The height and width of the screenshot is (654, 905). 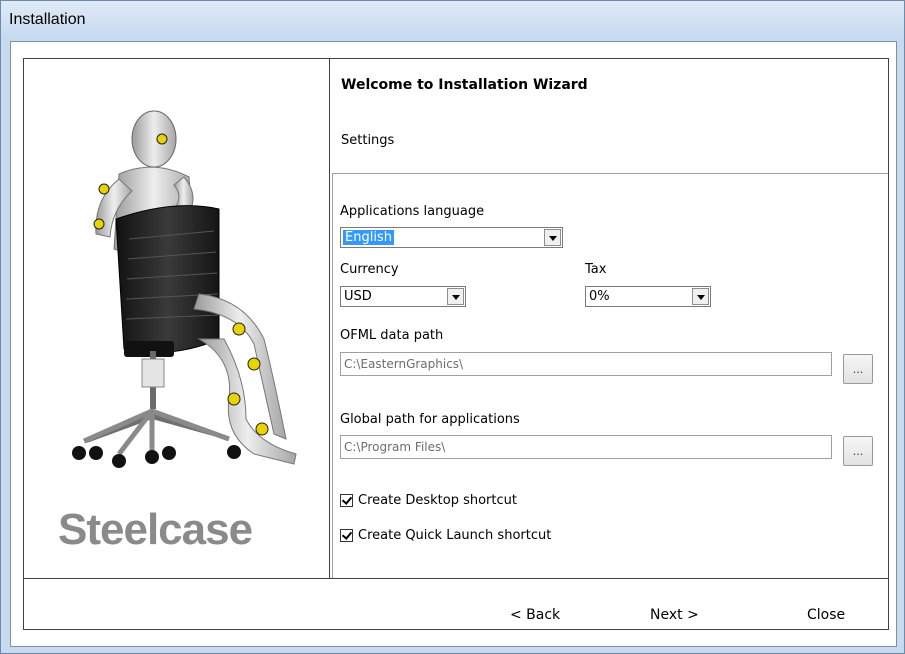 I want to click on crash-dummy-chair-illustration, so click(x=184, y=289).